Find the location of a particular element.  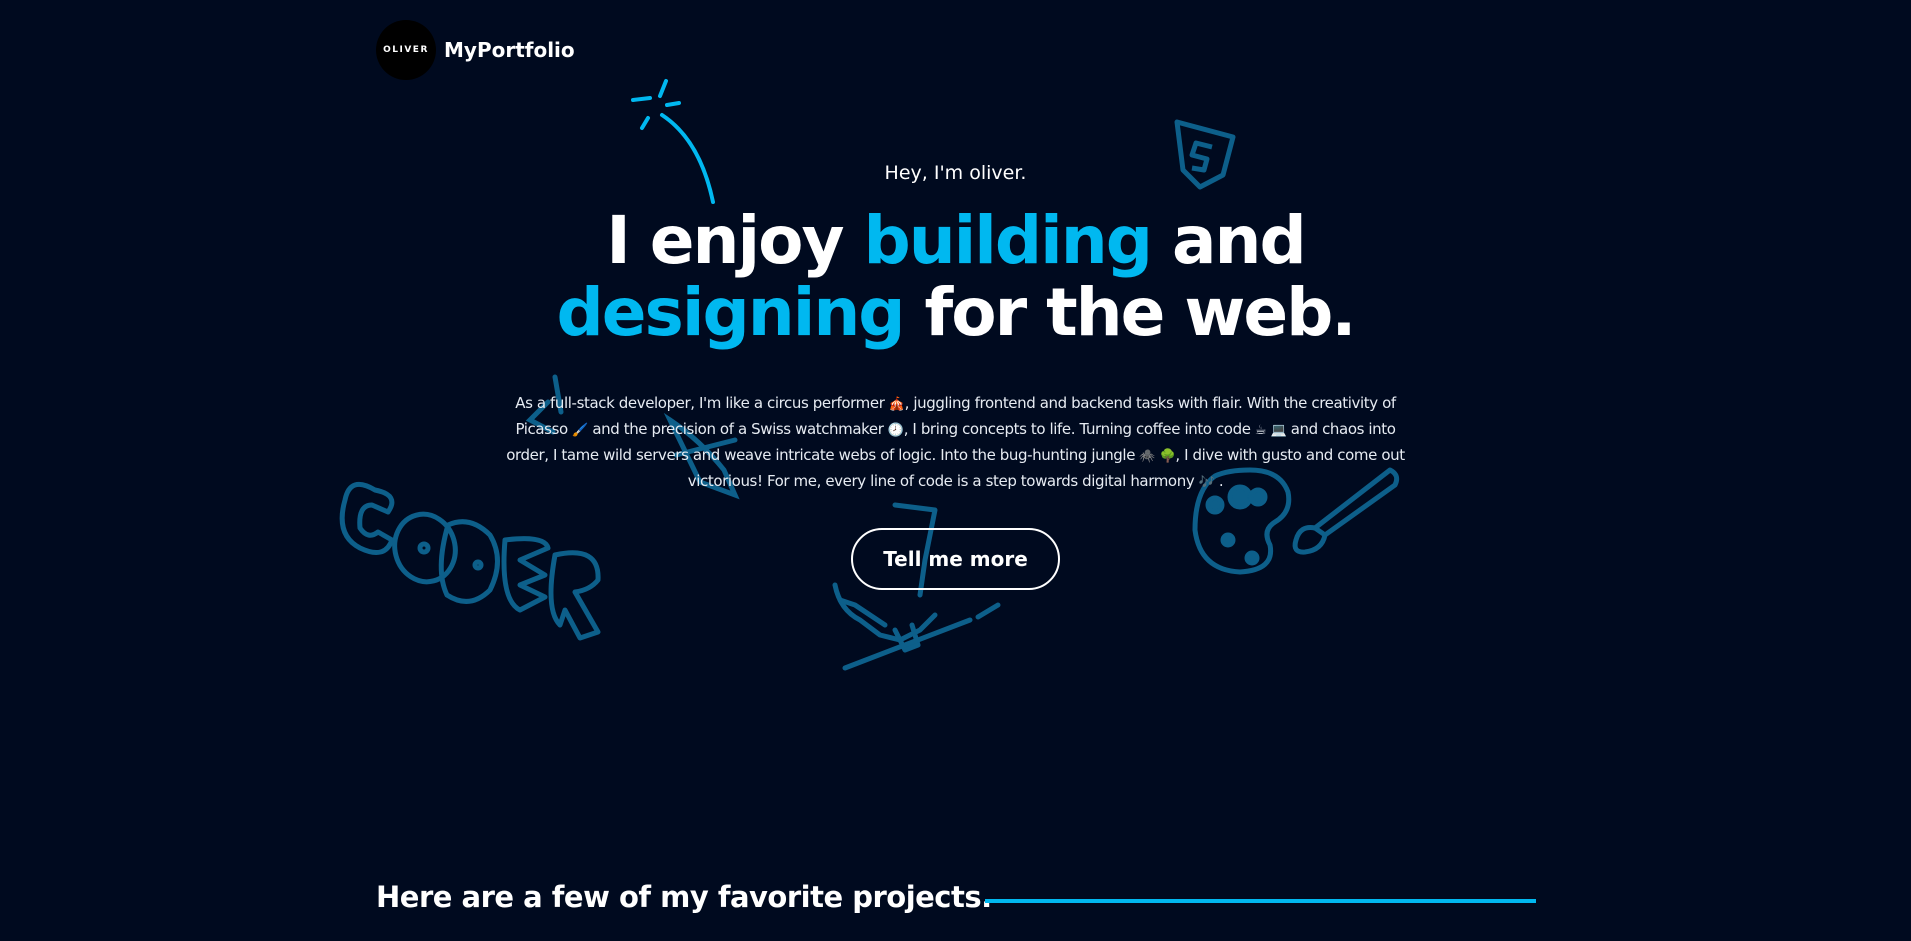

headline-part-1: I enjoy is located at coordinates (735, 240).